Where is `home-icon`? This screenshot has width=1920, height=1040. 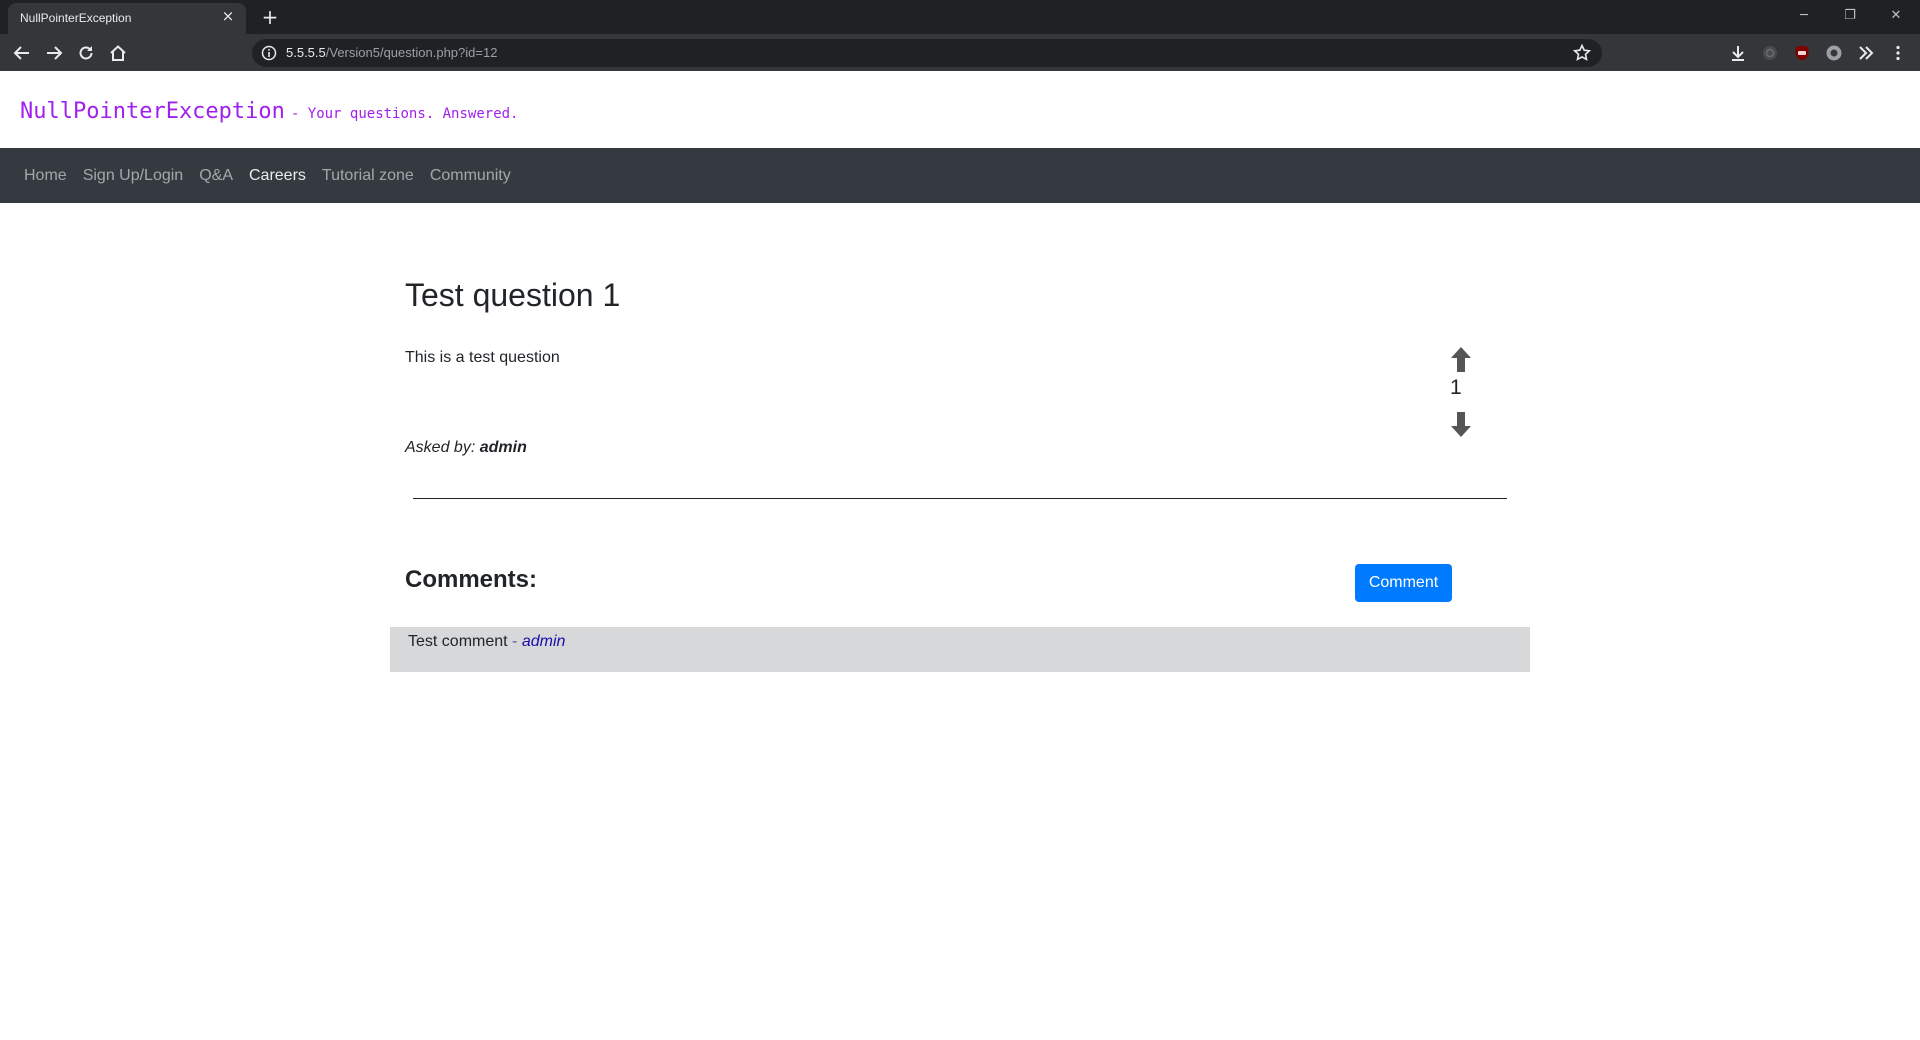 home-icon is located at coordinates (118, 53).